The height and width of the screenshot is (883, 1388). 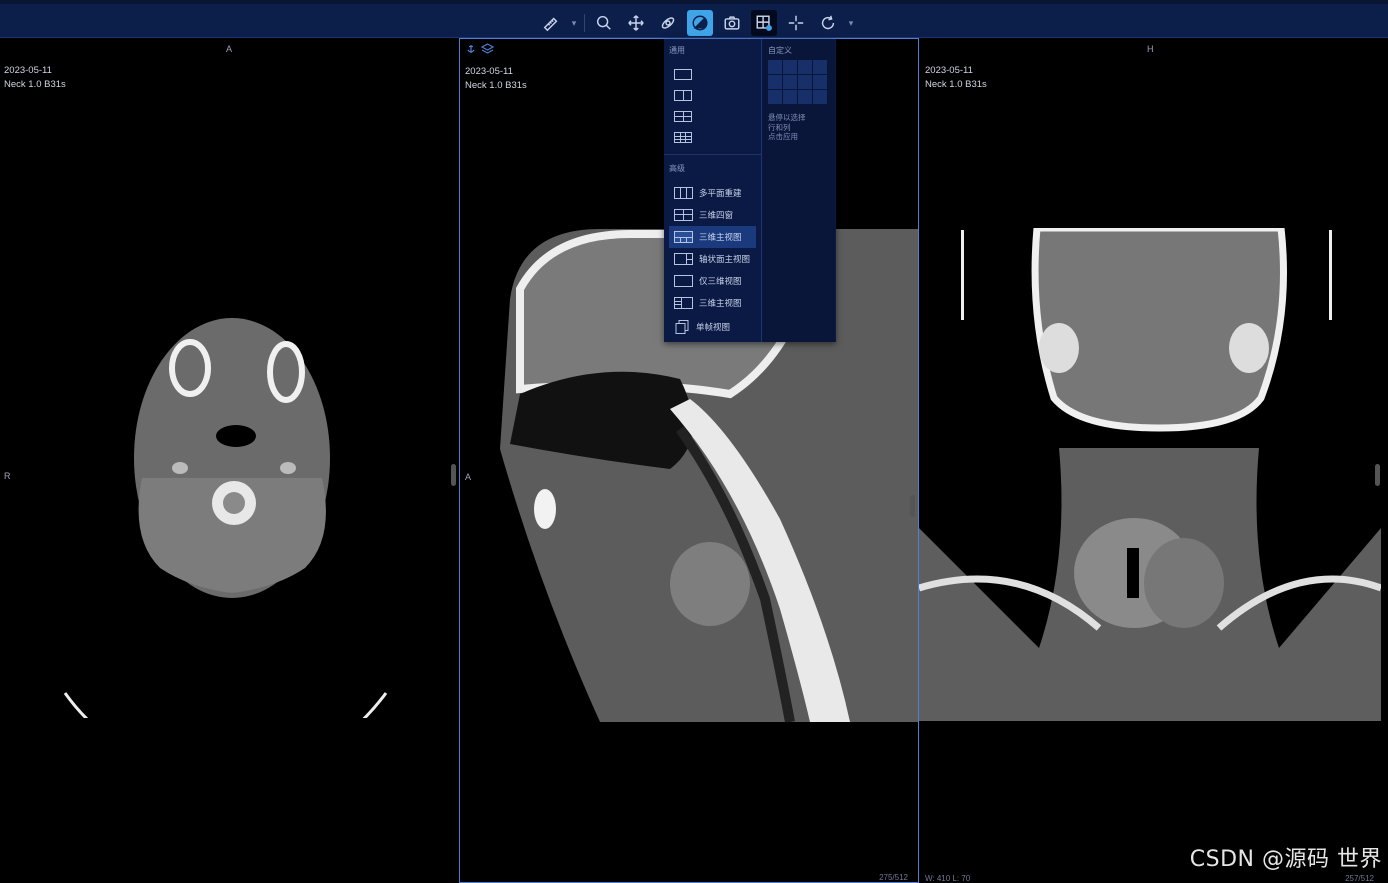 What do you see at coordinates (716, 215) in the screenshot?
I see `advanced-item-label: 三维四窗` at bounding box center [716, 215].